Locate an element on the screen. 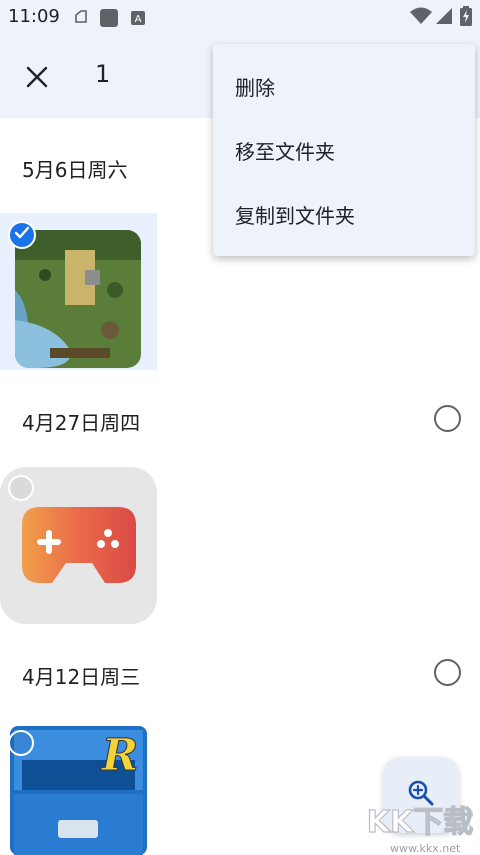  check-icon is located at coordinates (22, 235).